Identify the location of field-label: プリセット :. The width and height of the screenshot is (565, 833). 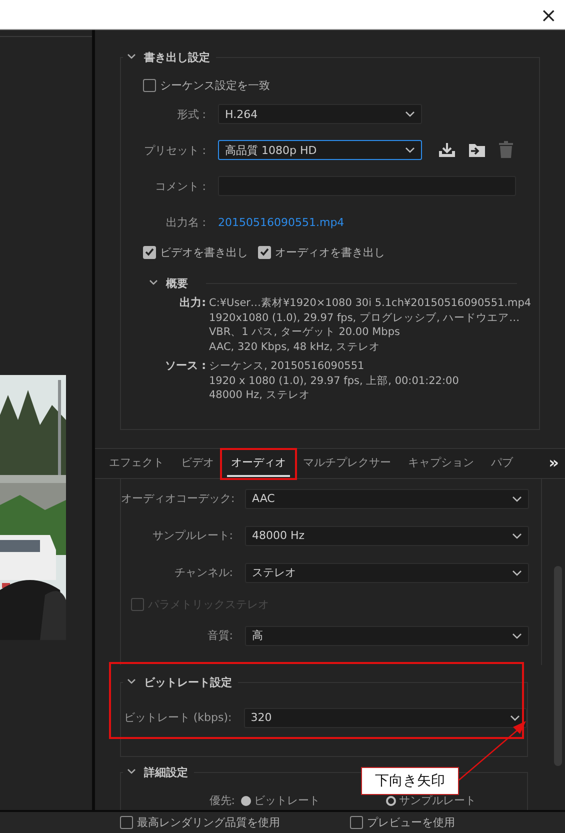
(174, 150).